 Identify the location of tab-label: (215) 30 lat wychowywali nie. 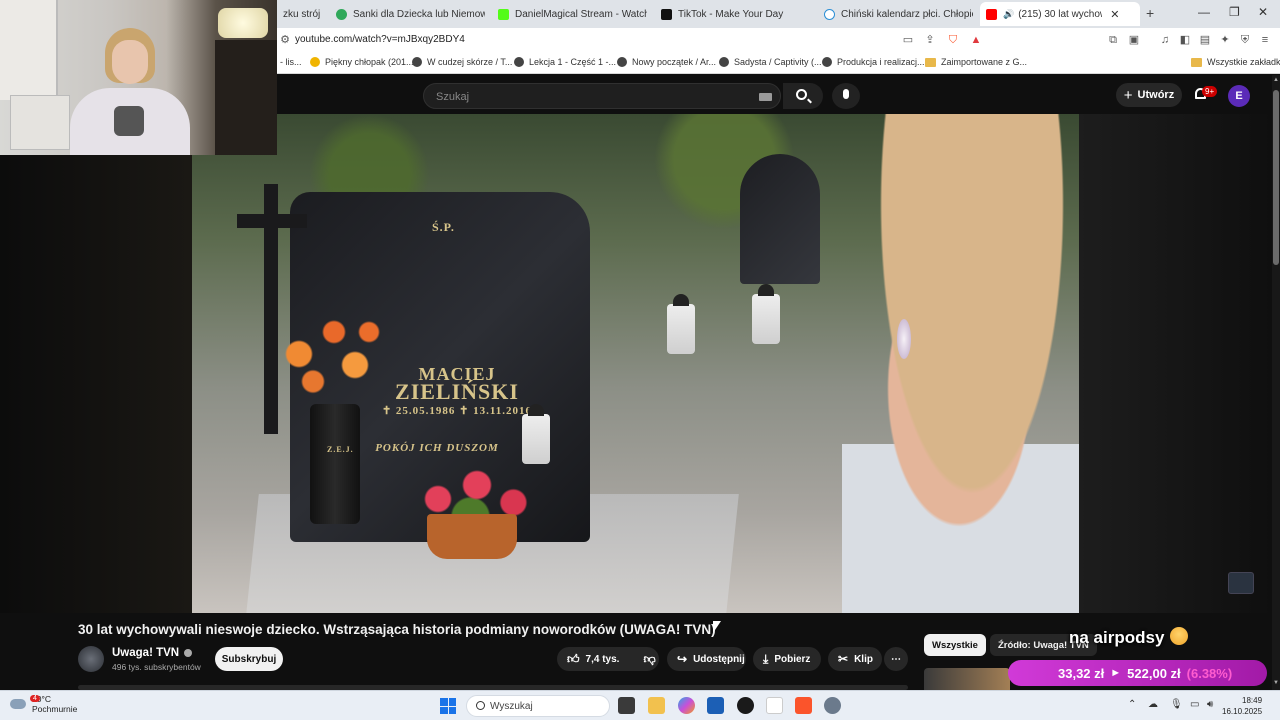
(1060, 14).